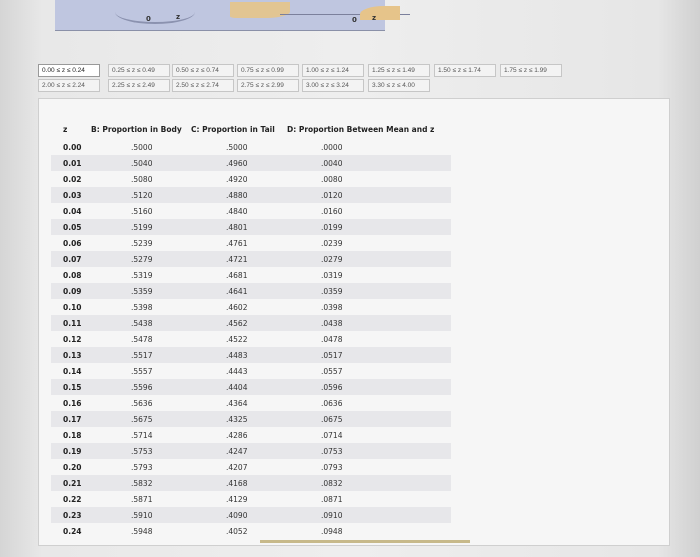 The width and height of the screenshot is (700, 557). Describe the element at coordinates (148, 19) in the screenshot. I see `axis-zero-left: 0` at that location.